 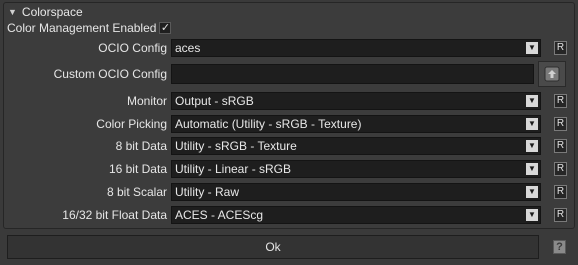 I want to click on eight-bit-scalar-reset-button: R, so click(x=560, y=192).